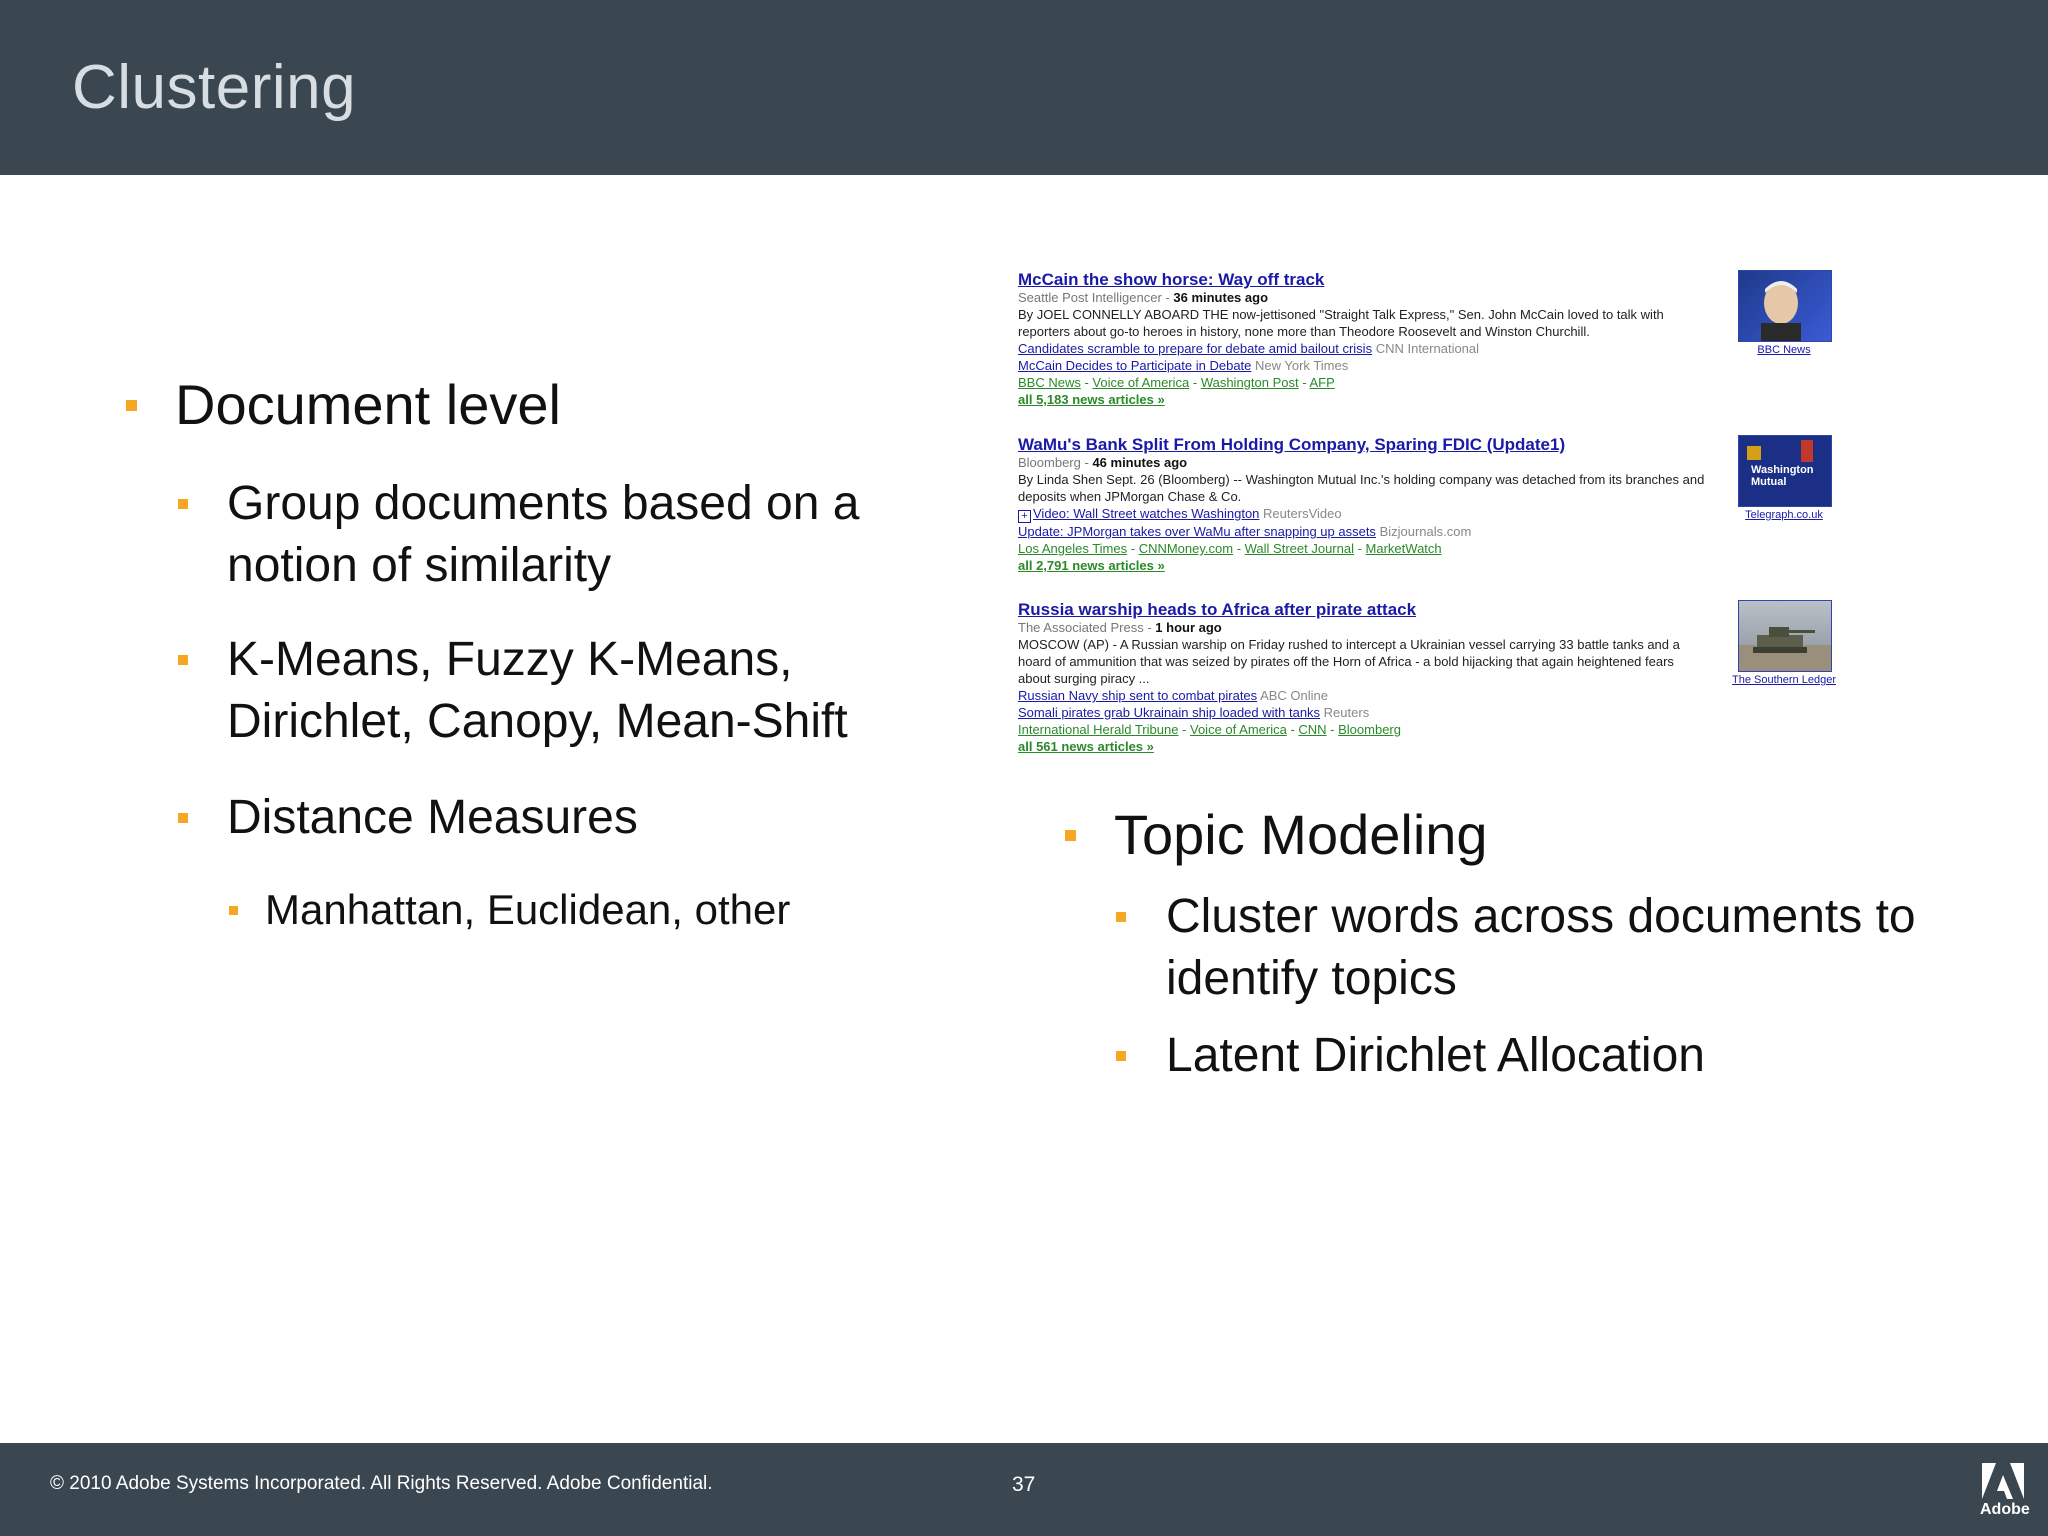 Image resolution: width=2048 pixels, height=1536 pixels. What do you see at coordinates (2003, 1481) in the screenshot?
I see `adobe-a-icon` at bounding box center [2003, 1481].